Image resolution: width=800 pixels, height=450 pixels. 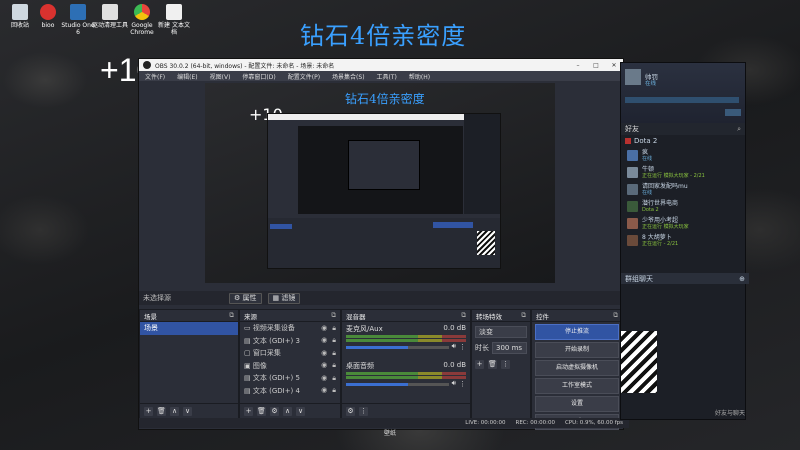 I want to click on source-item: ▭ 视频采集设备 ◉ 🔒︎, so click(x=290, y=328).